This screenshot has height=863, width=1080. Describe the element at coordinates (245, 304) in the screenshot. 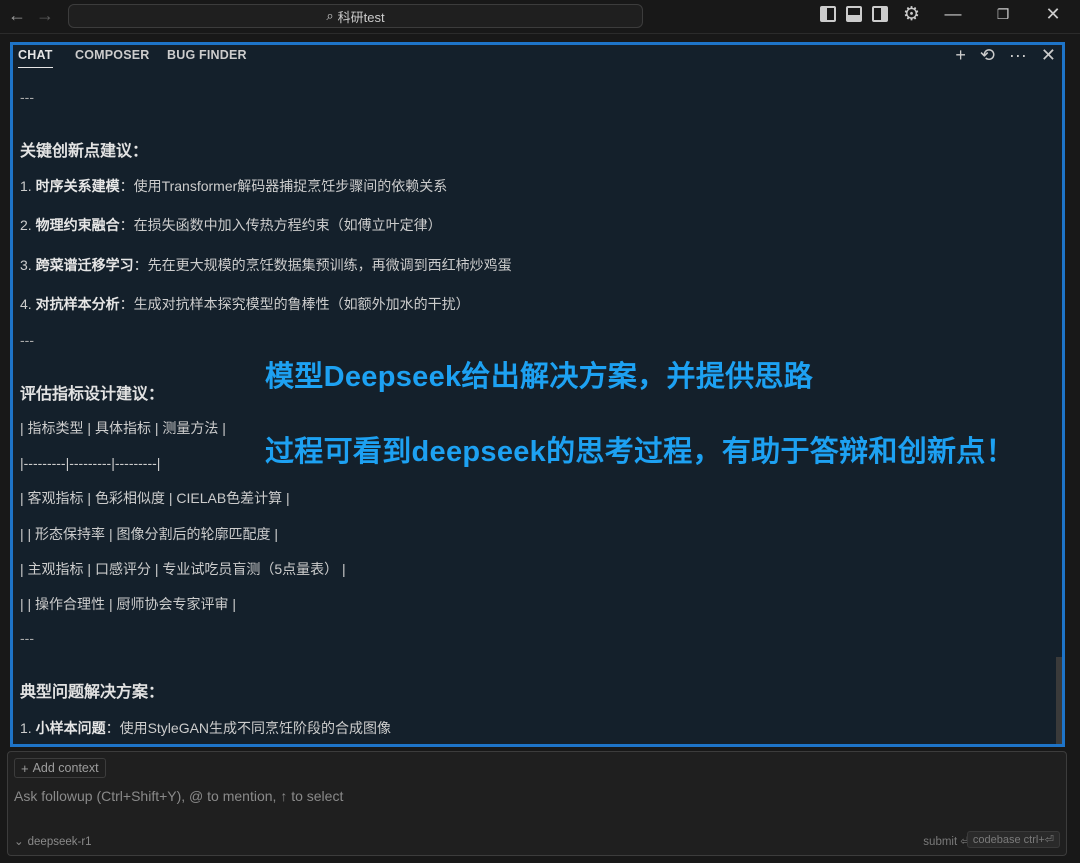

I see `list-item: 4. 对抗样本分析：生成对抗样本探究模型的鲁棒性（如额外加水的干扰）` at that location.